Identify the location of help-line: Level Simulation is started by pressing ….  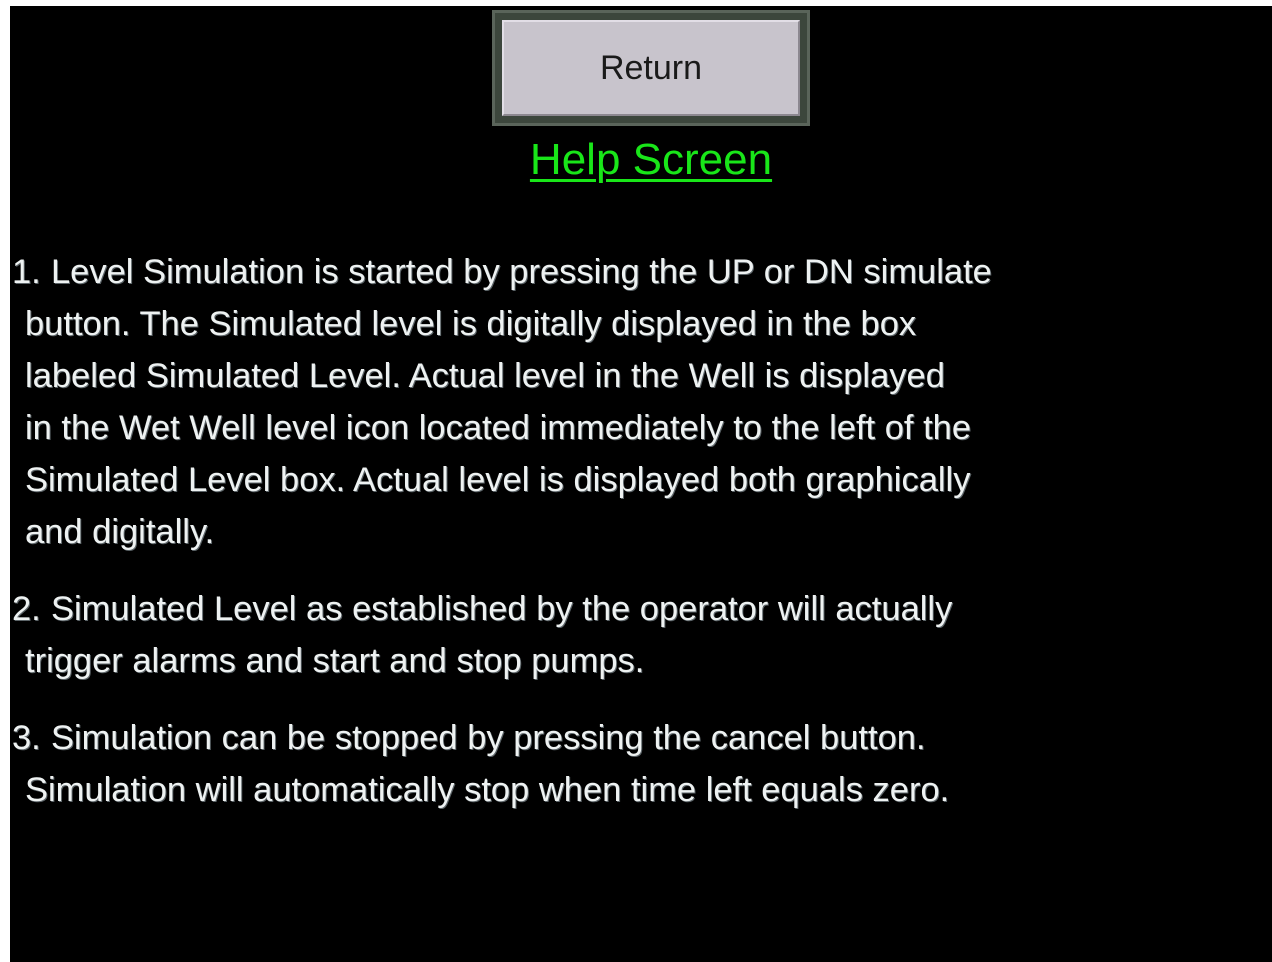
(521, 272).